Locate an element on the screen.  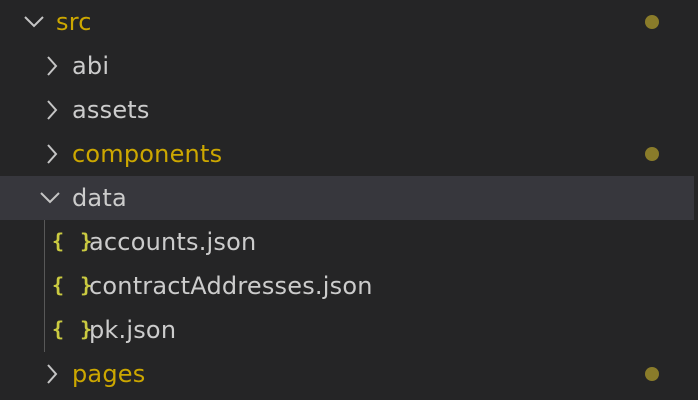
folder-row-pages: pages is located at coordinates (347, 374).